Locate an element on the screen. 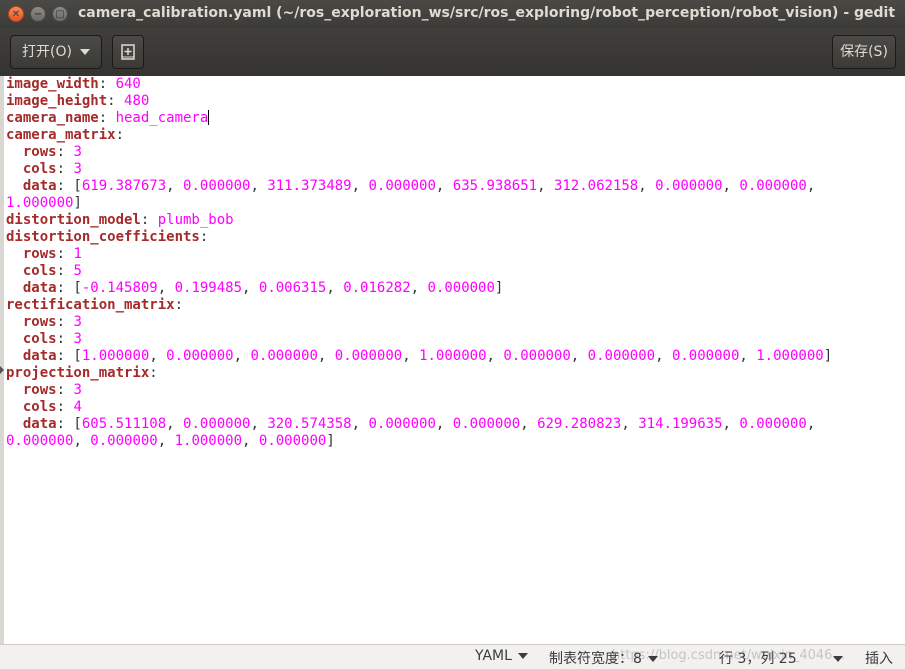  editor-line: projection_matrix: is located at coordinates (419, 373).